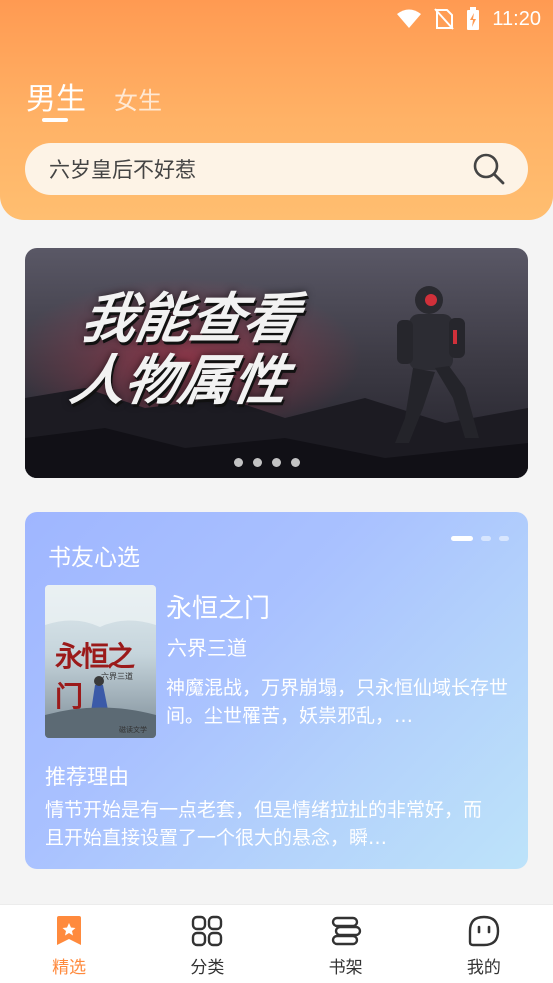 This screenshot has height=983, width=553. Describe the element at coordinates (122, 170) in the screenshot. I see `search-placeholder: 六岁皇后不好惹` at that location.